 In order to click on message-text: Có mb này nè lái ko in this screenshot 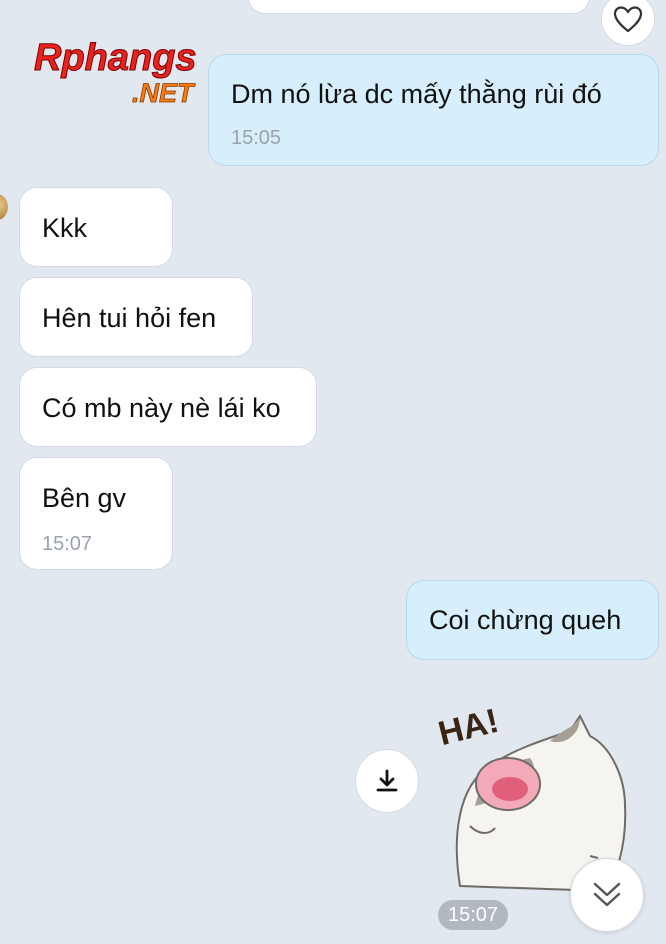, I will do `click(161, 408)`.